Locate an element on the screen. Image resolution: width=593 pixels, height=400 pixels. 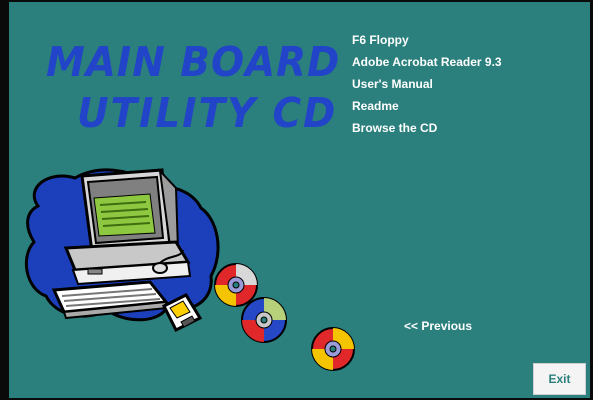
menu-item-f6-floppy: F6 Floppy is located at coordinates (380, 40).